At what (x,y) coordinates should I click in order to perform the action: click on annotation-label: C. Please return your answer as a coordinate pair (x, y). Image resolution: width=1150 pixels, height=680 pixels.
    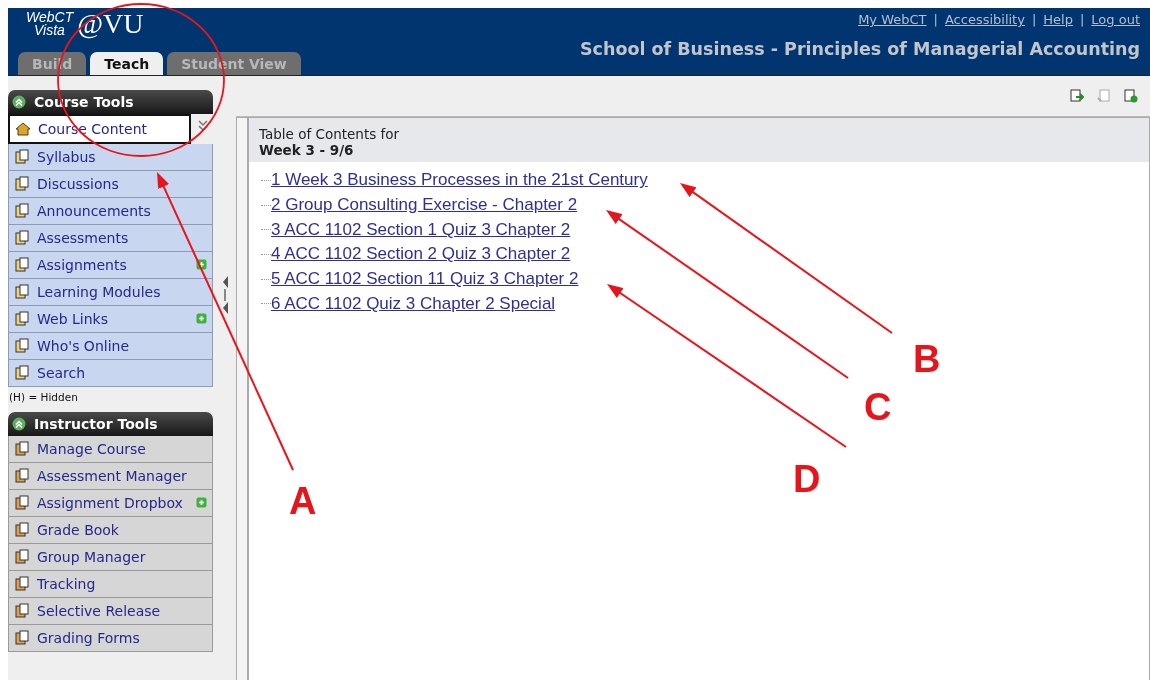
    Looking at the image, I should click on (878, 407).